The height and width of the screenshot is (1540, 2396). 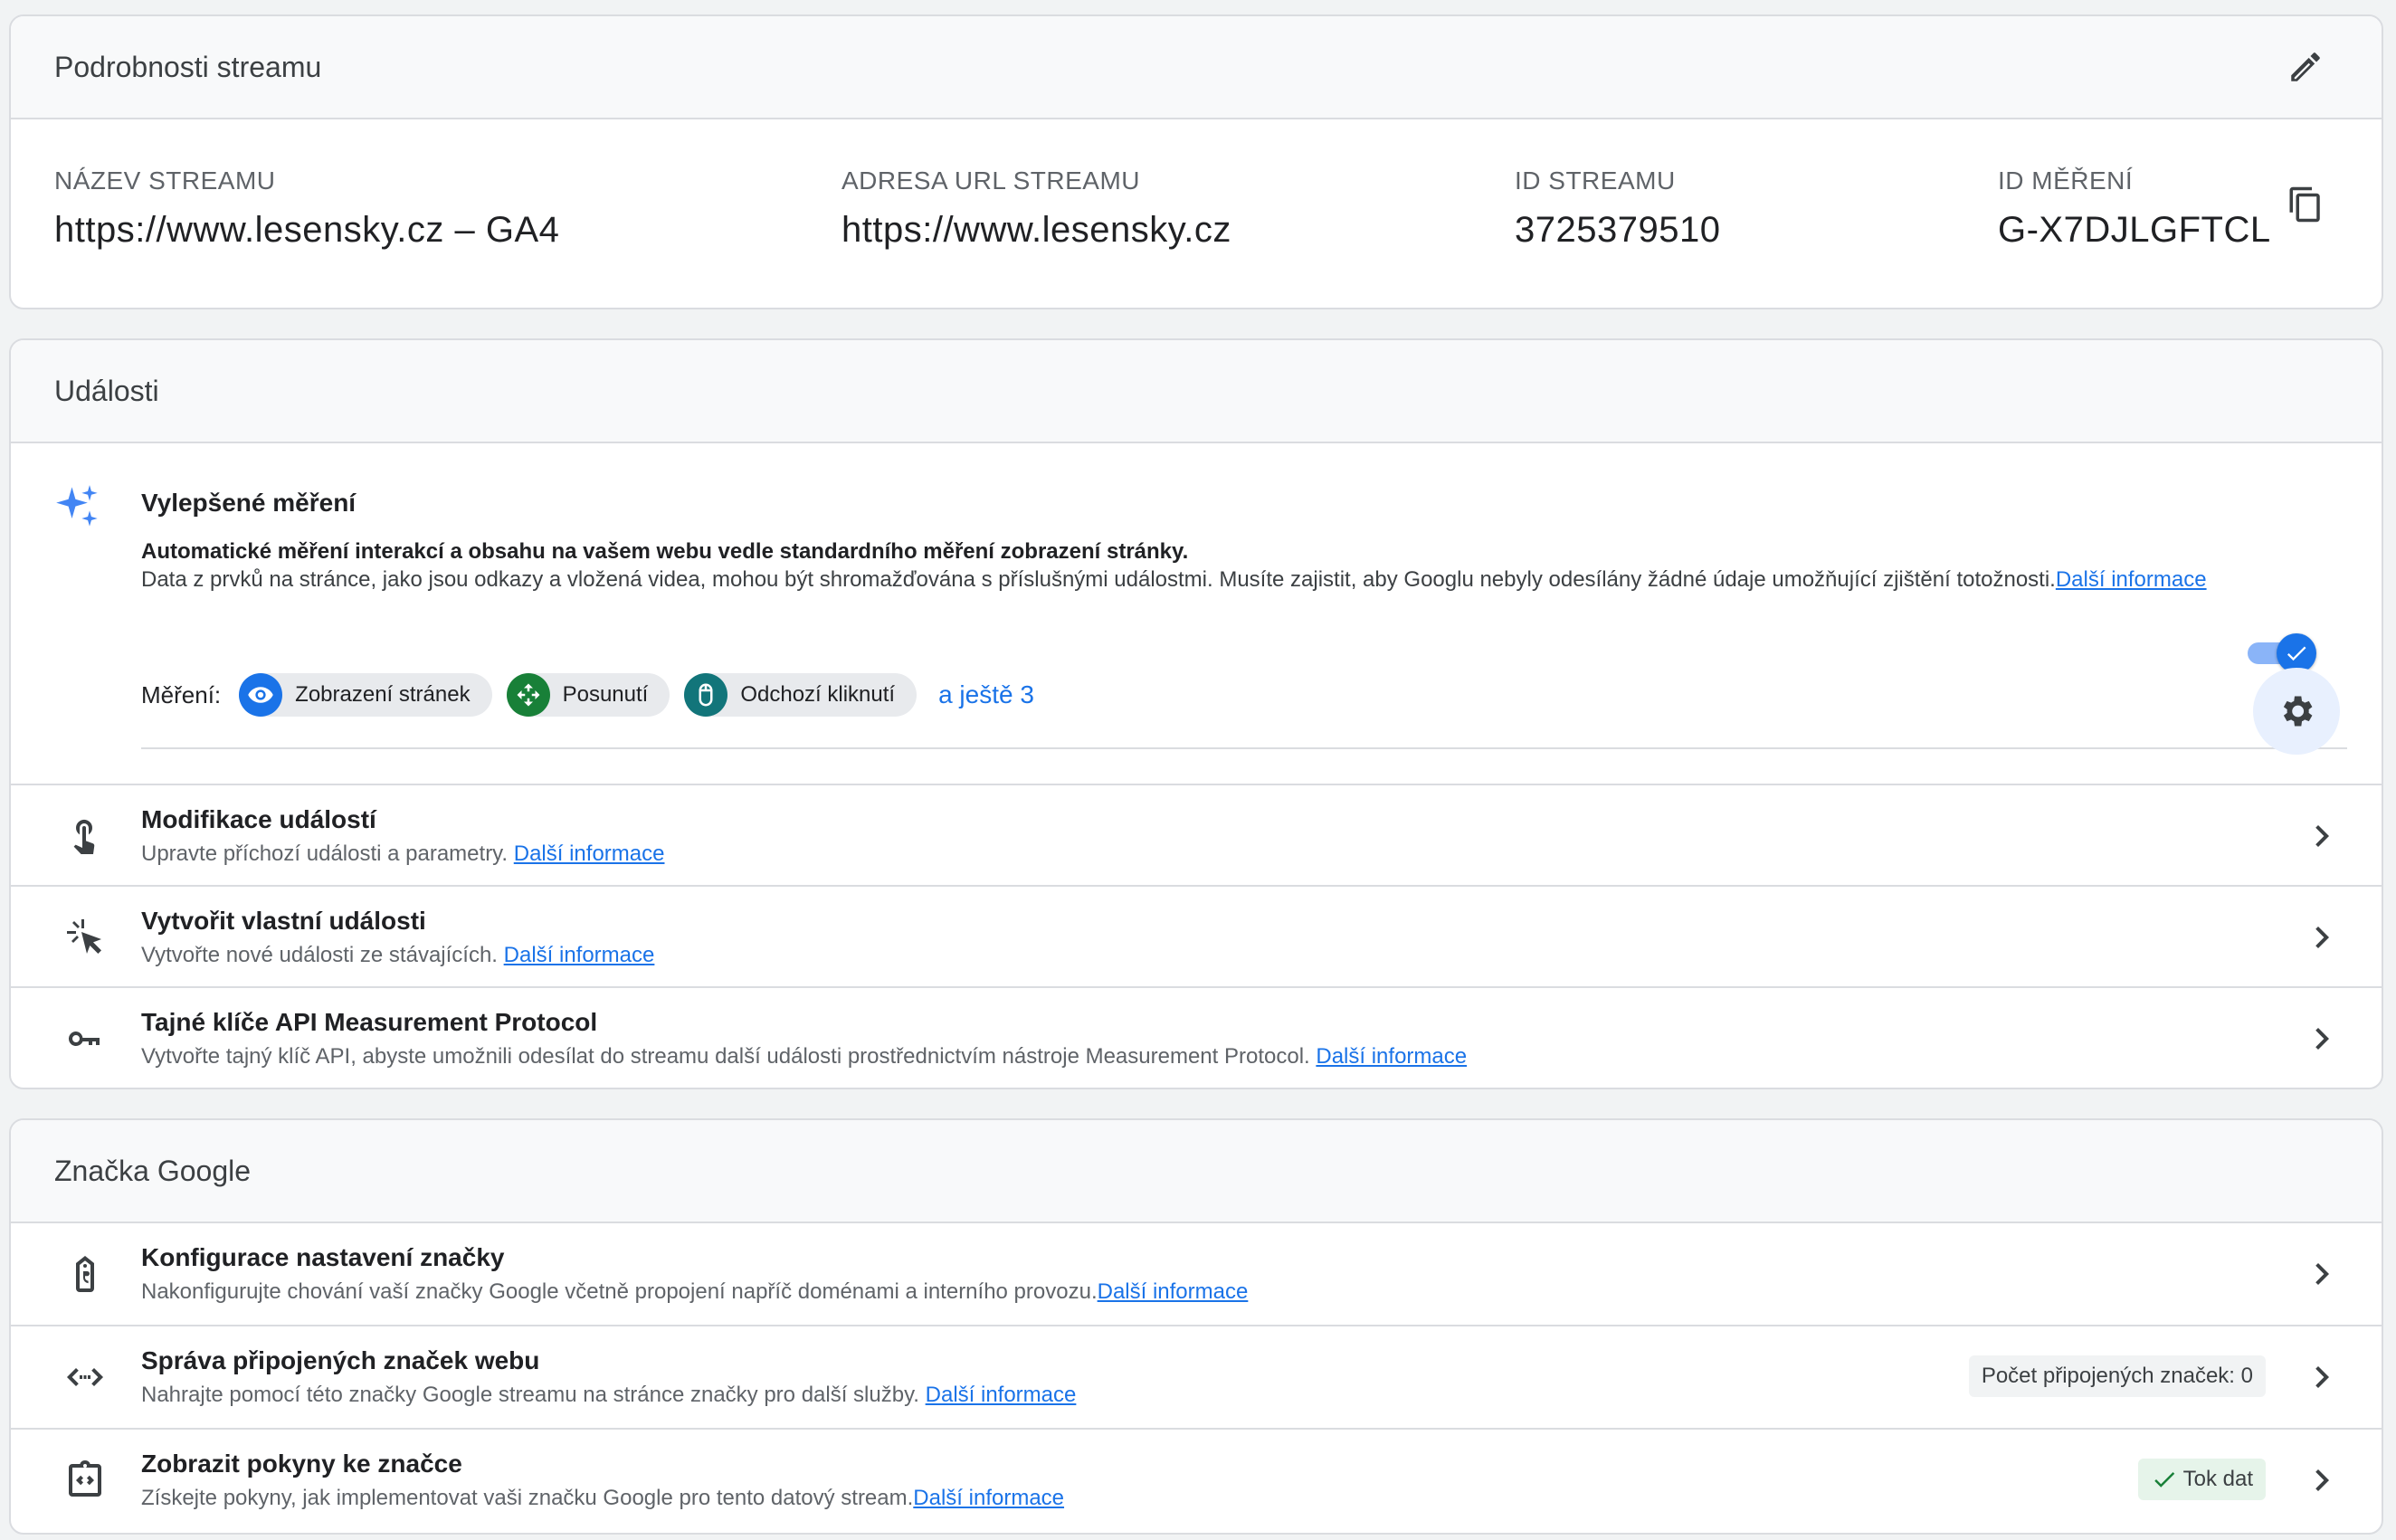 What do you see at coordinates (165, 181) in the screenshot?
I see `stream-name-label: NÁZEV STREAMU` at bounding box center [165, 181].